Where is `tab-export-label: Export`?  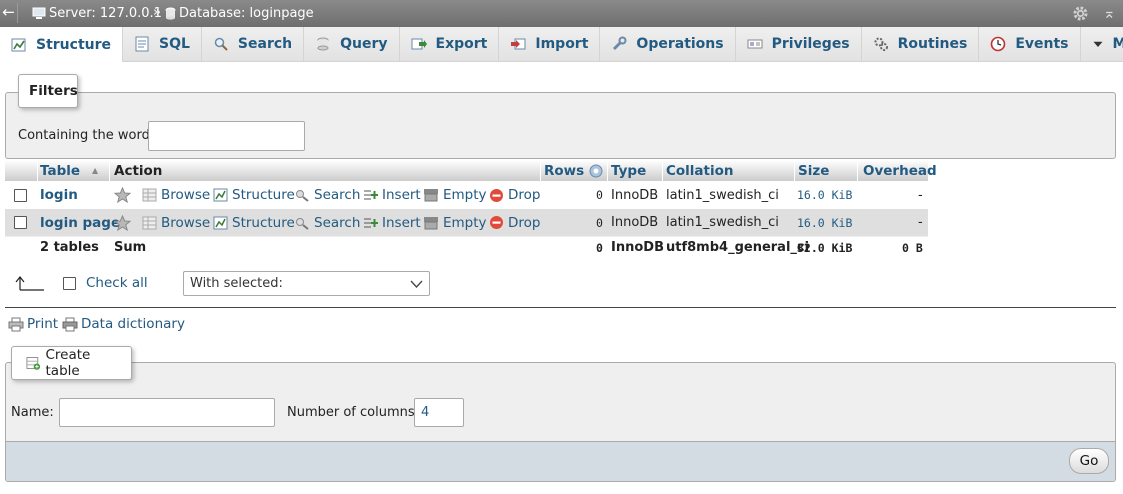
tab-export-label: Export is located at coordinates (461, 44).